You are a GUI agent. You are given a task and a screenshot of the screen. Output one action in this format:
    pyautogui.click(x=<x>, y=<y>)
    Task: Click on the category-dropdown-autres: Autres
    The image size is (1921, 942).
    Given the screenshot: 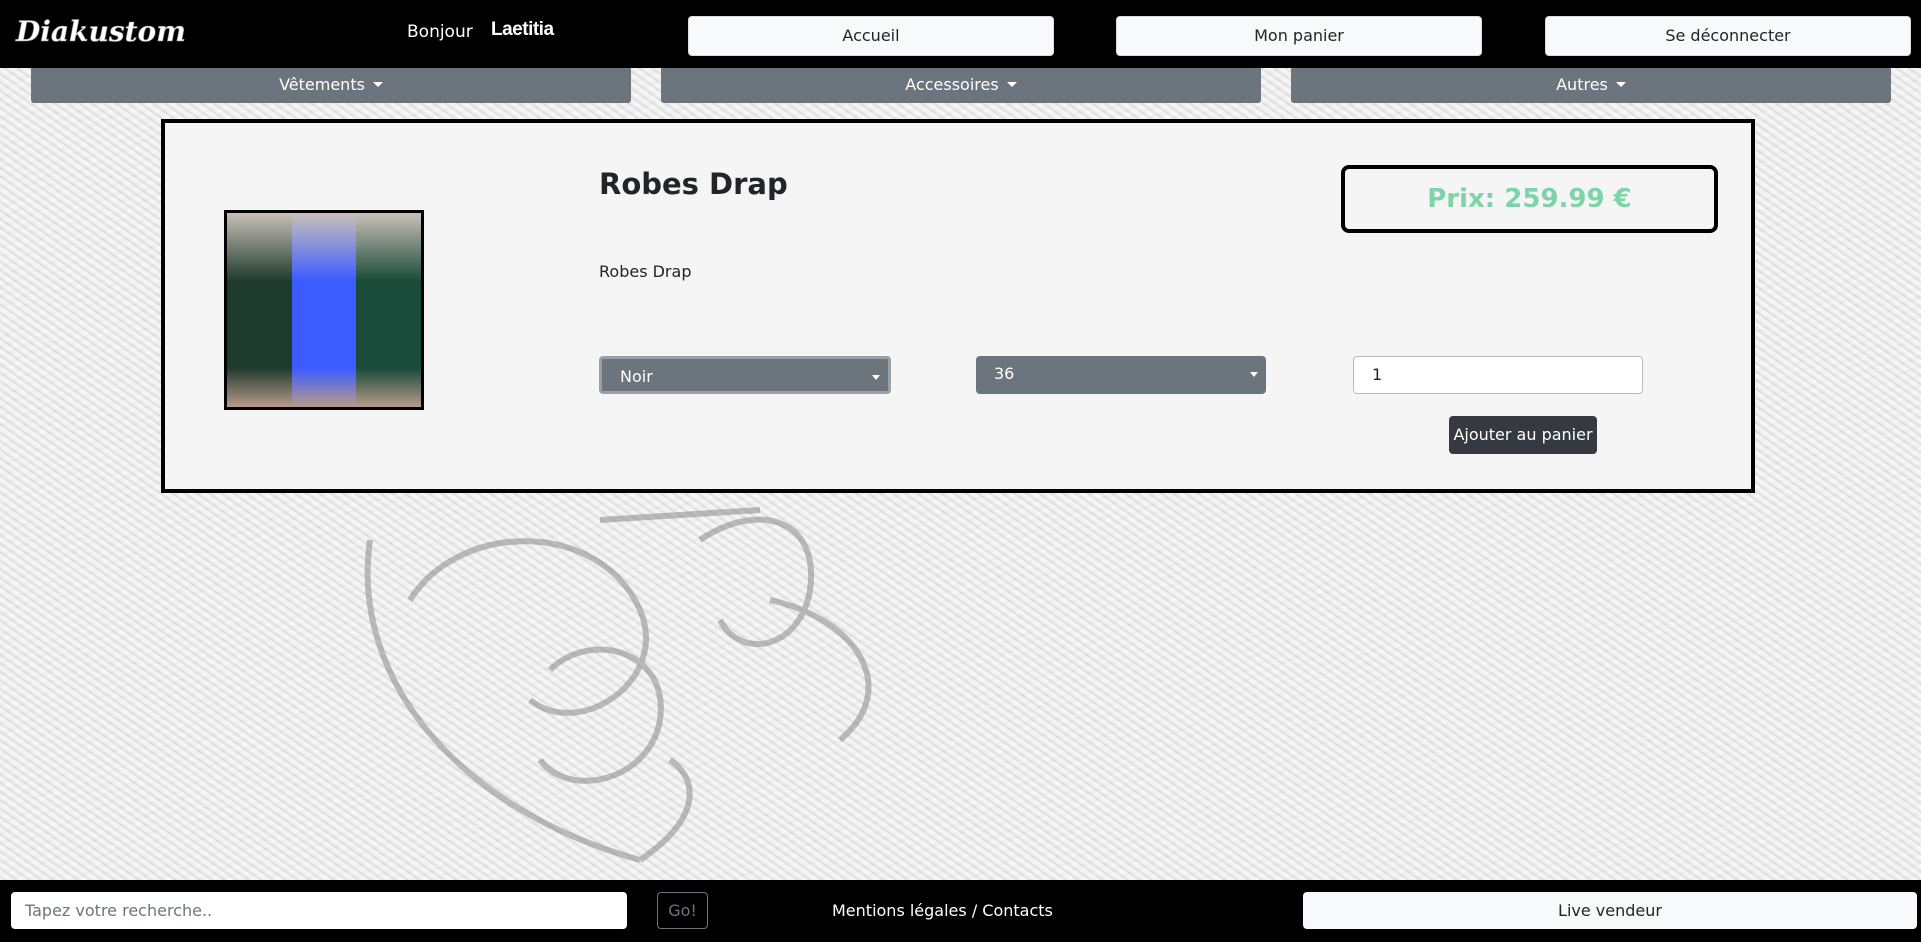 What is the action you would take?
    pyautogui.click(x=1591, y=85)
    